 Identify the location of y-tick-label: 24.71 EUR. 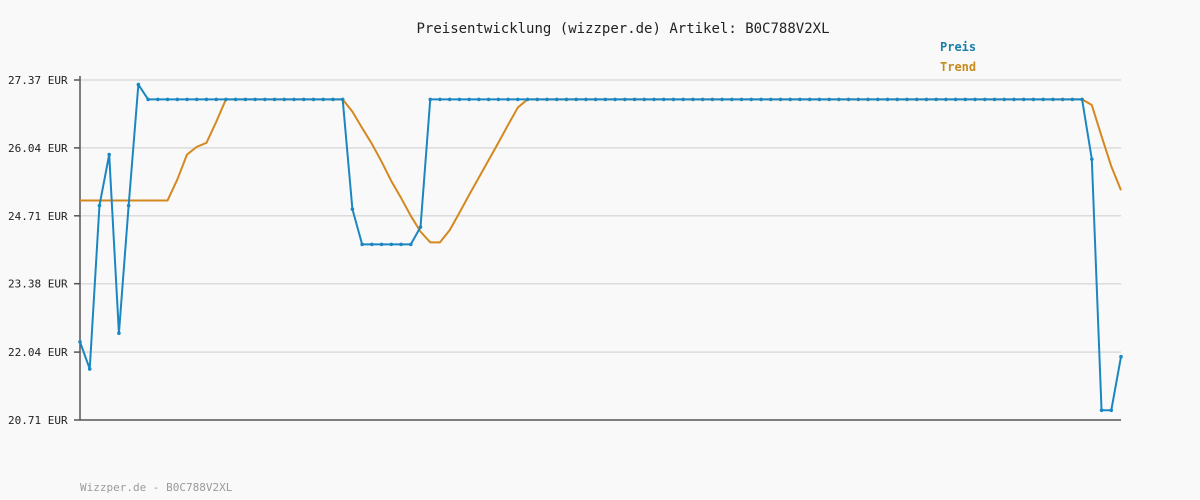
(38, 216).